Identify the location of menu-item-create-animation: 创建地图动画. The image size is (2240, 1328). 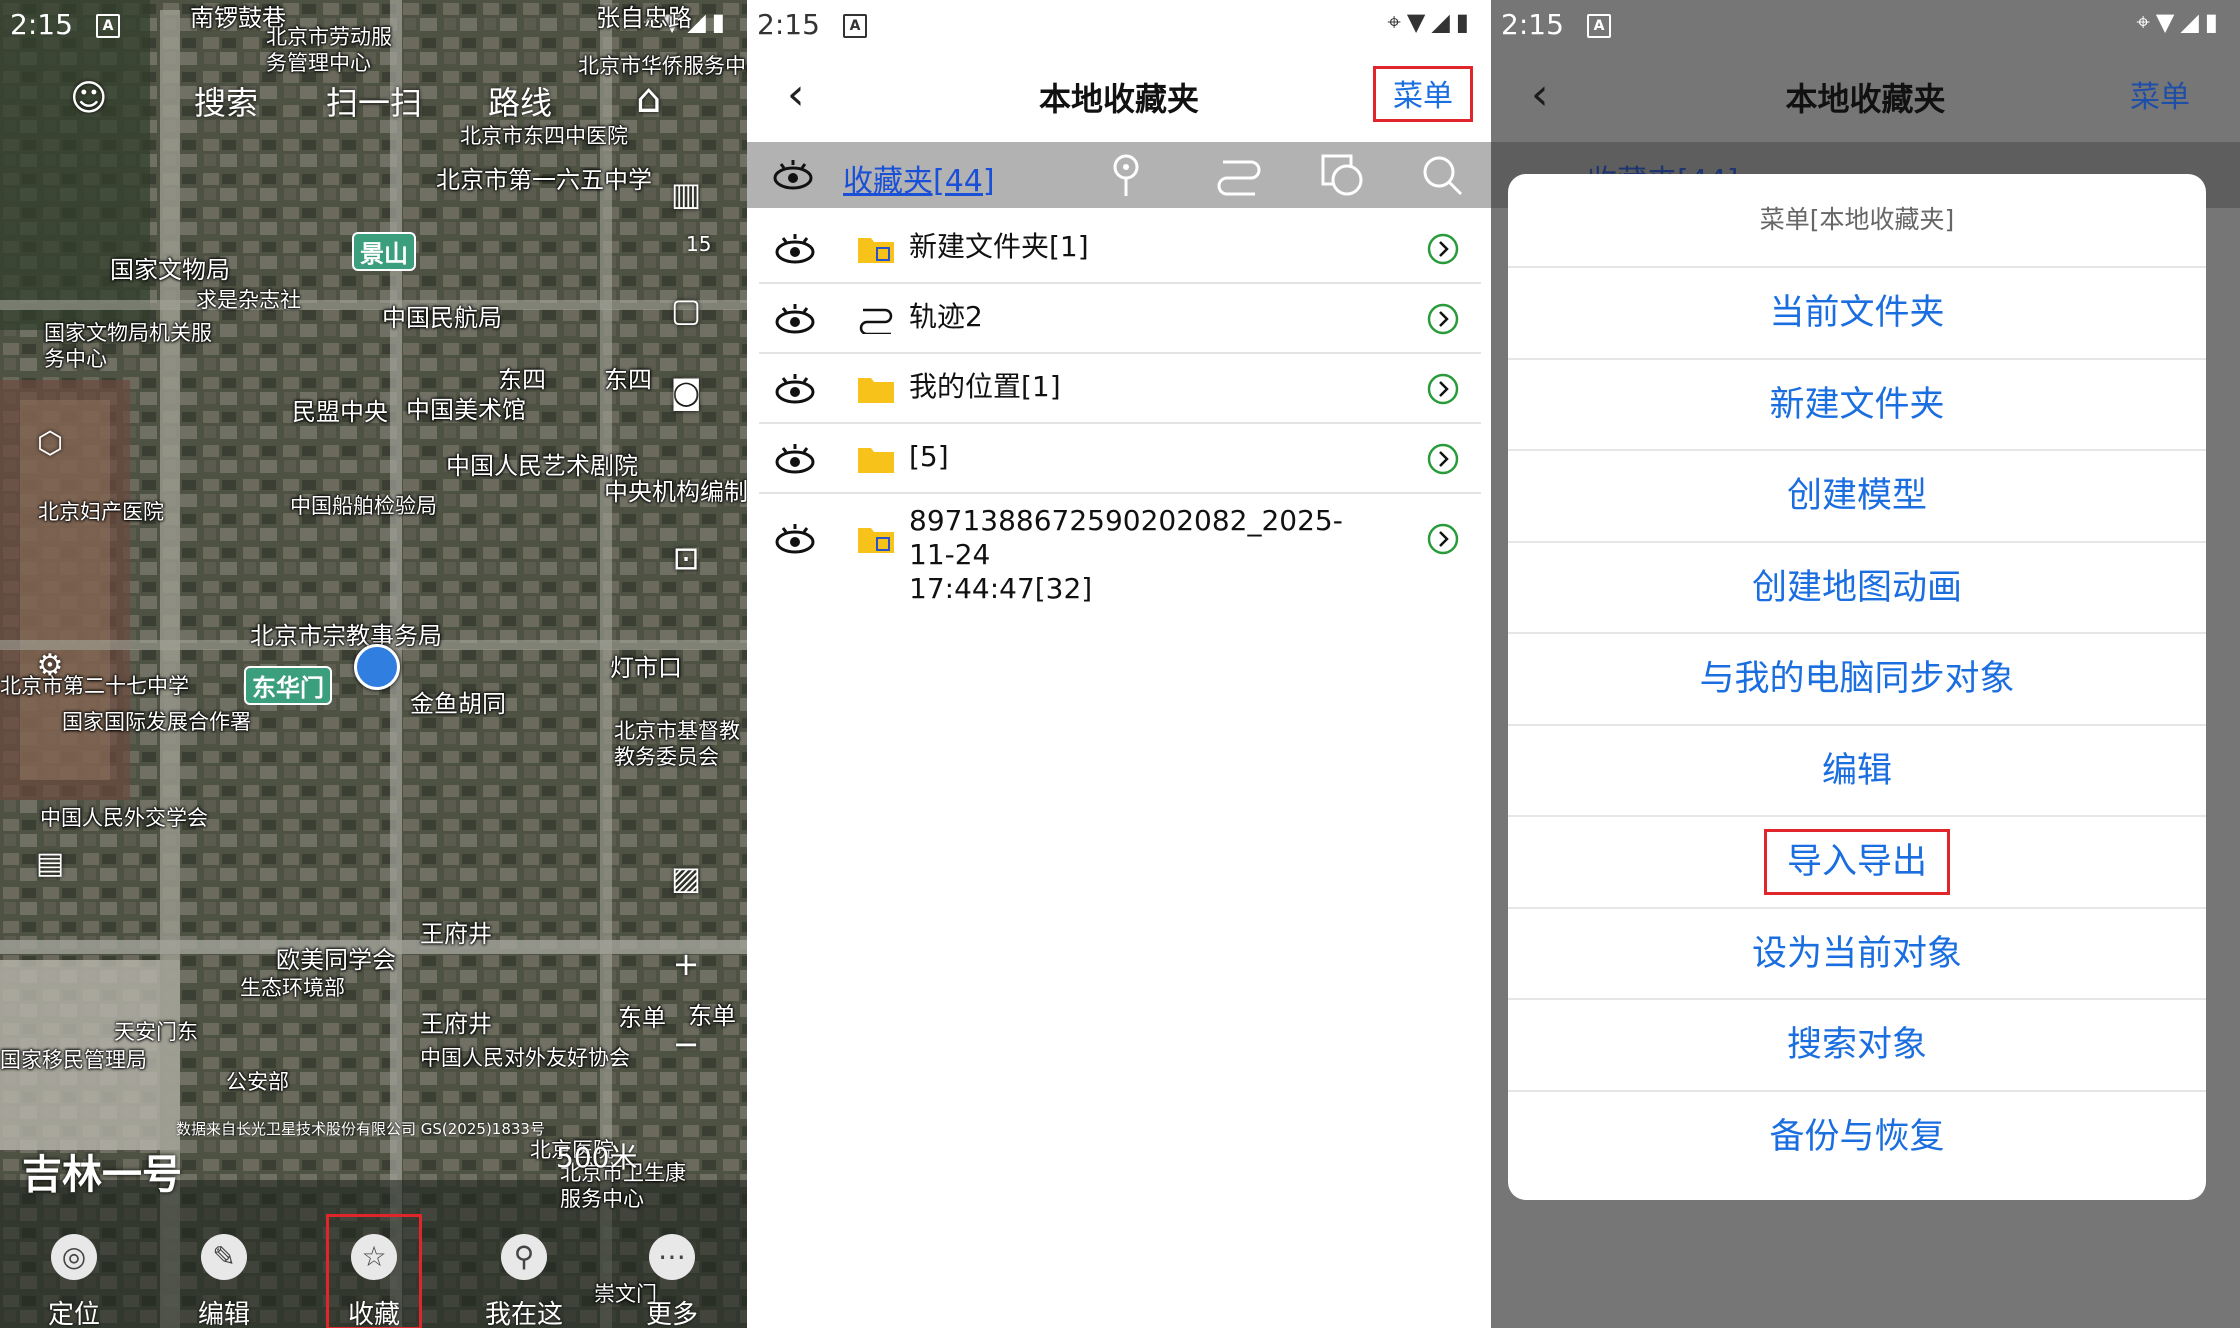
(1857, 588).